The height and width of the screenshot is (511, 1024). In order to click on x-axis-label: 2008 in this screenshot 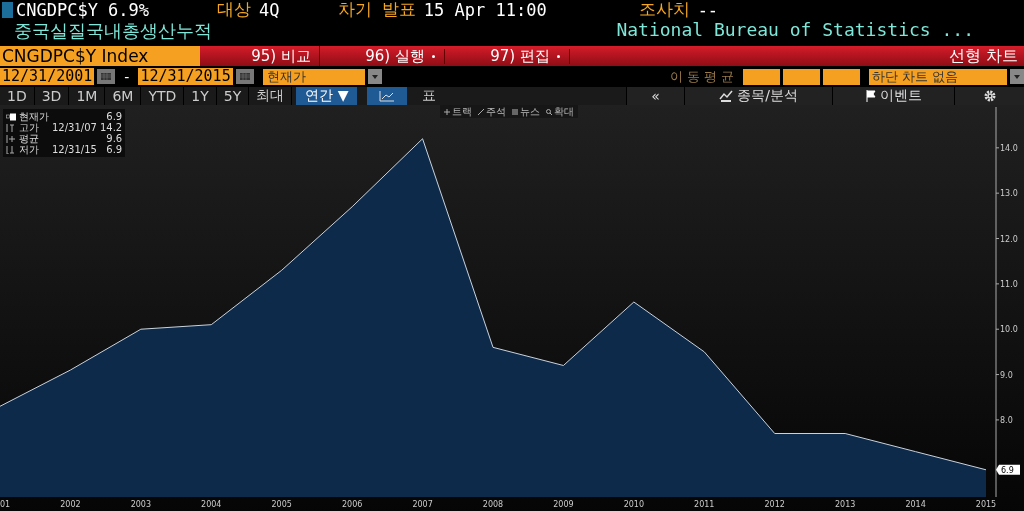, I will do `click(493, 504)`.